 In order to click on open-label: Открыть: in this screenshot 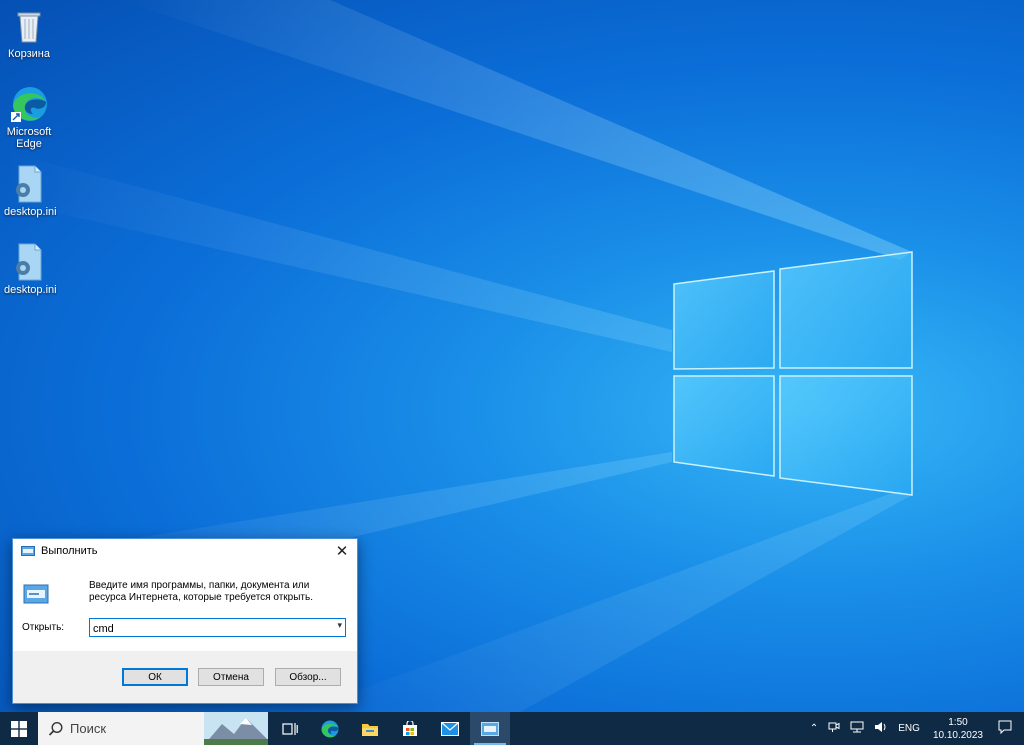, I will do `click(43, 627)`.